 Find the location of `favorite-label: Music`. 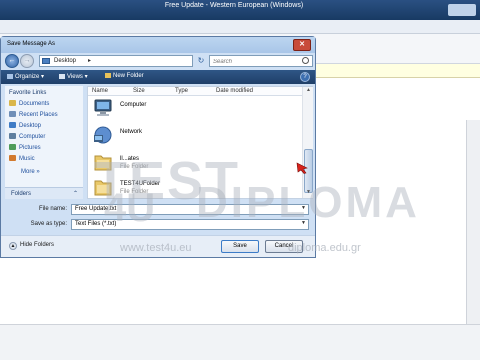

favorite-label: Music is located at coordinates (27, 159).